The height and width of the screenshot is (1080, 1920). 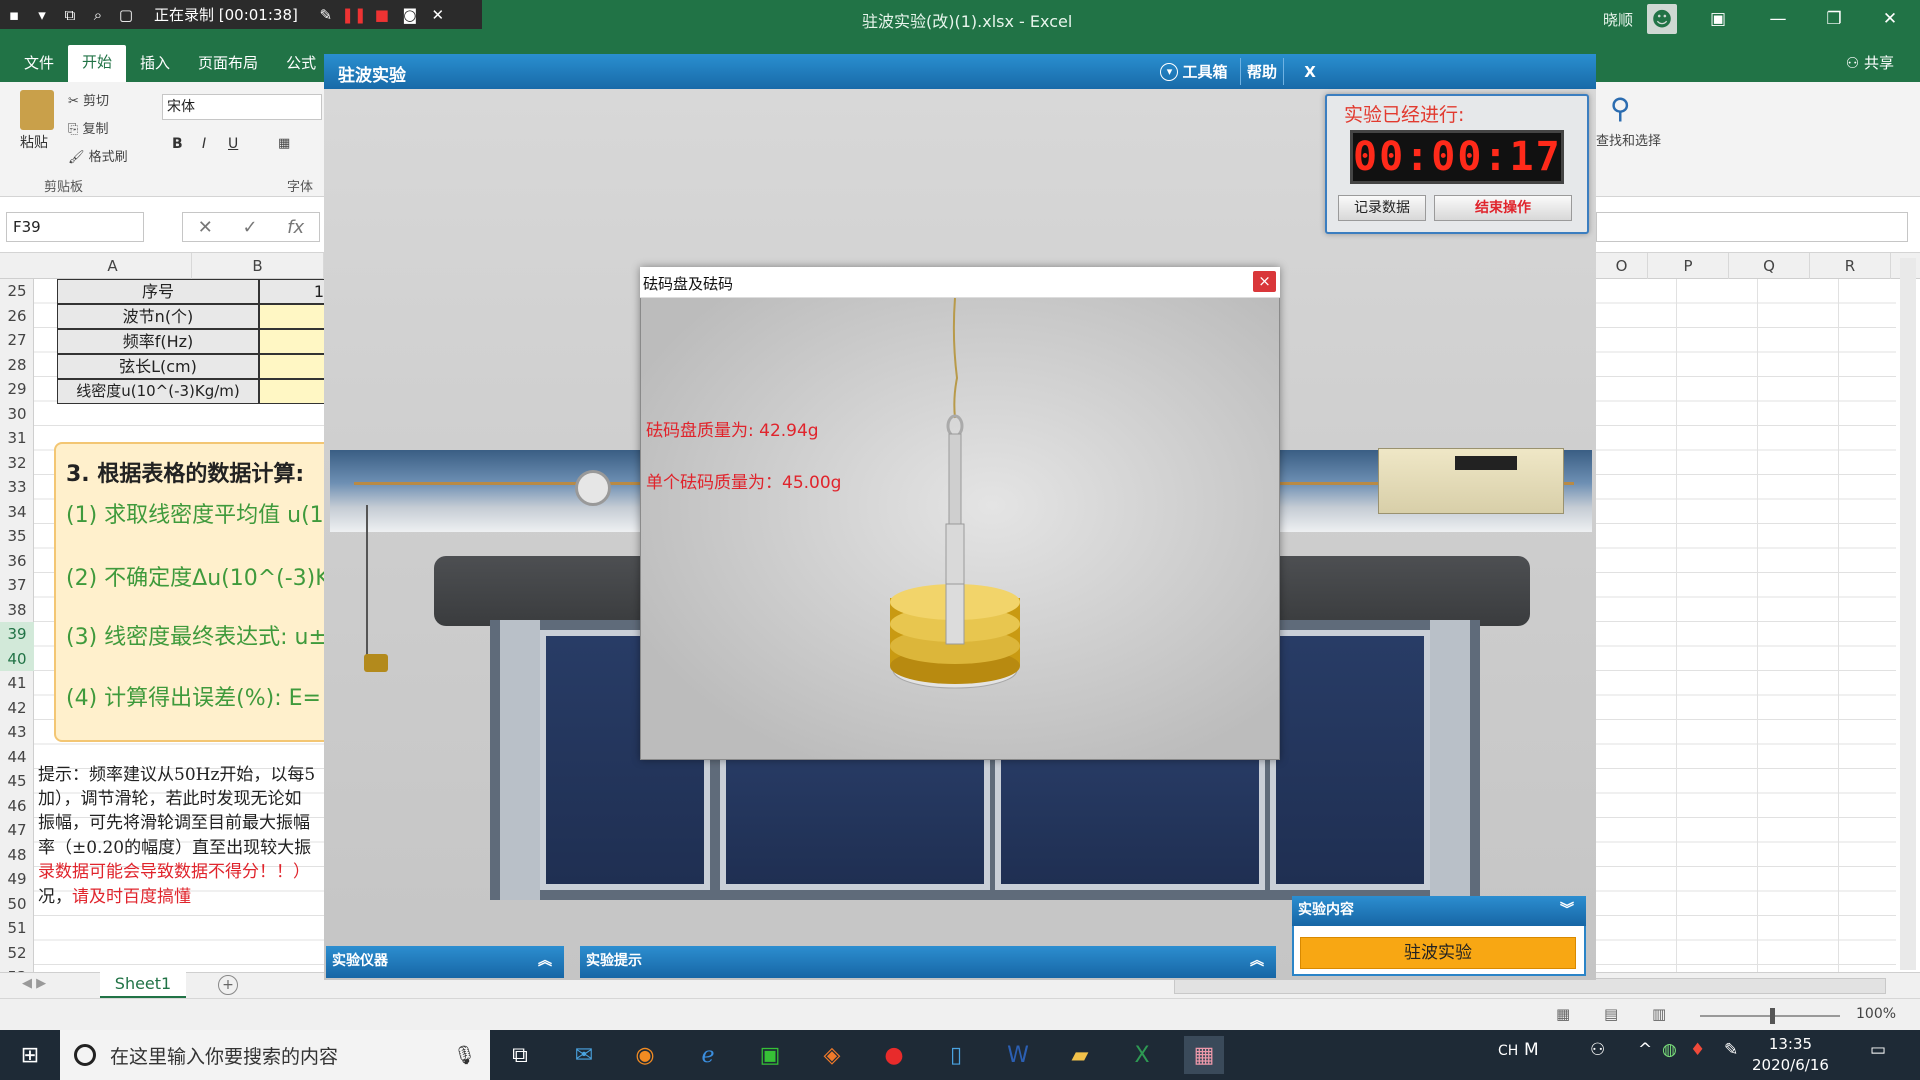 I want to click on bold-button: B, so click(x=177, y=144).